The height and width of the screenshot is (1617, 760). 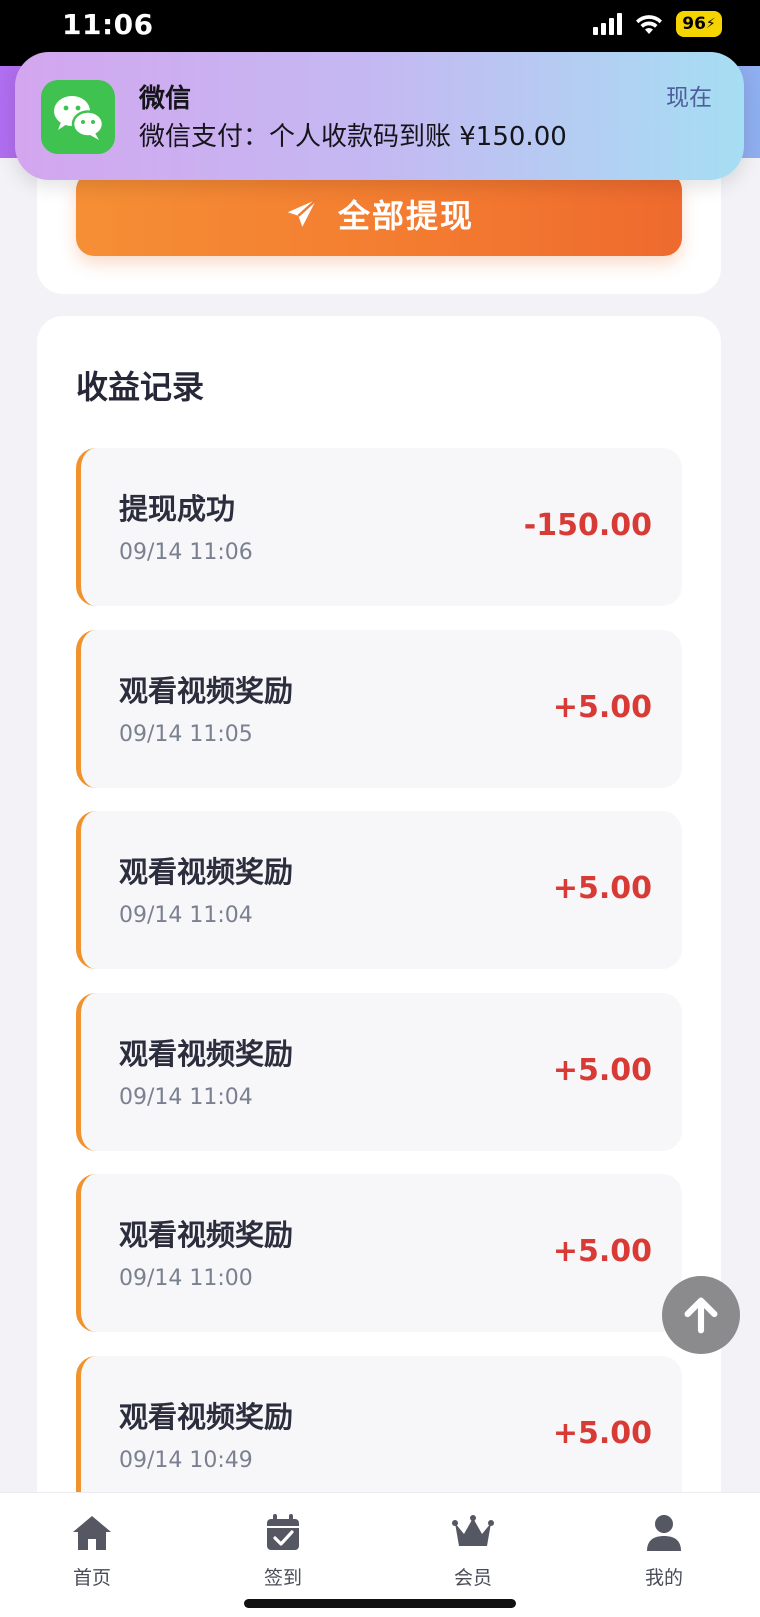 I want to click on tab-home-label: 首页, so click(x=91, y=1578).